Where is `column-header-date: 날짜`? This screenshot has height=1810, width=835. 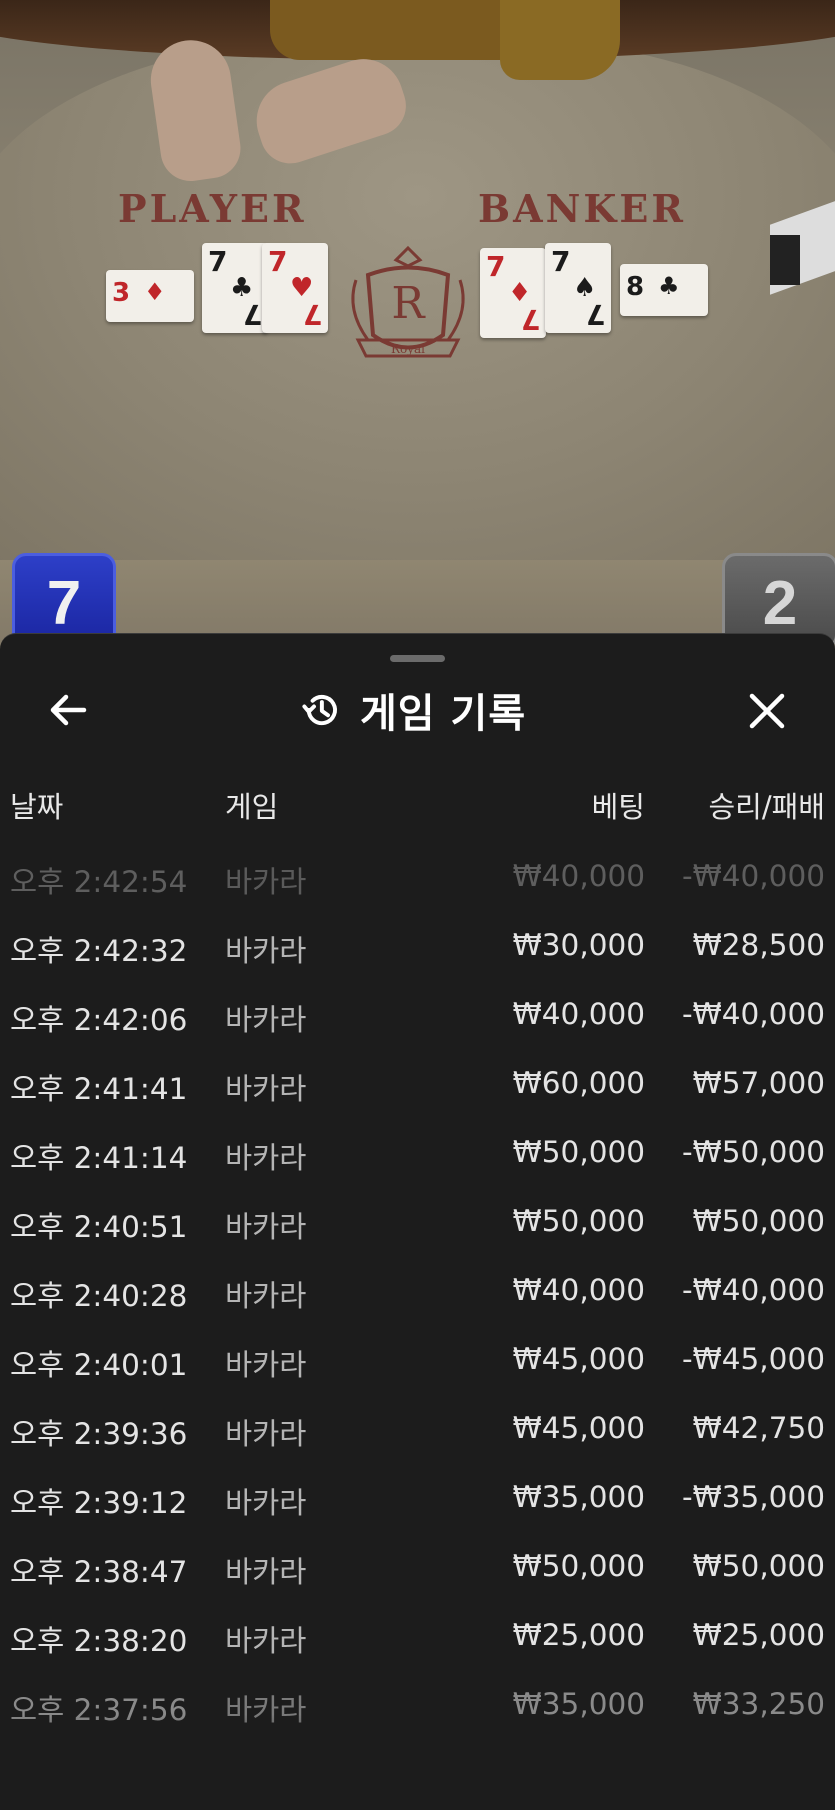 column-header-date: 날짜 is located at coordinates (37, 807).